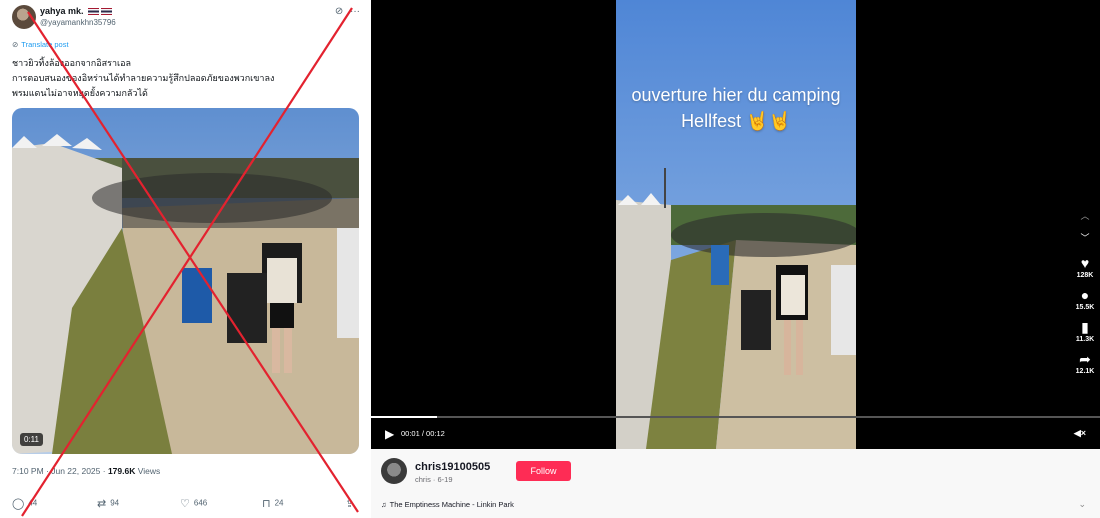 Image resolution: width=1100 pixels, height=518 pixels. I want to click on side-actions: ︿ ﹀ ♥ 128K ● 15.5K ▮ 11.3K ➦ 12.1K, so click(1085, 291).